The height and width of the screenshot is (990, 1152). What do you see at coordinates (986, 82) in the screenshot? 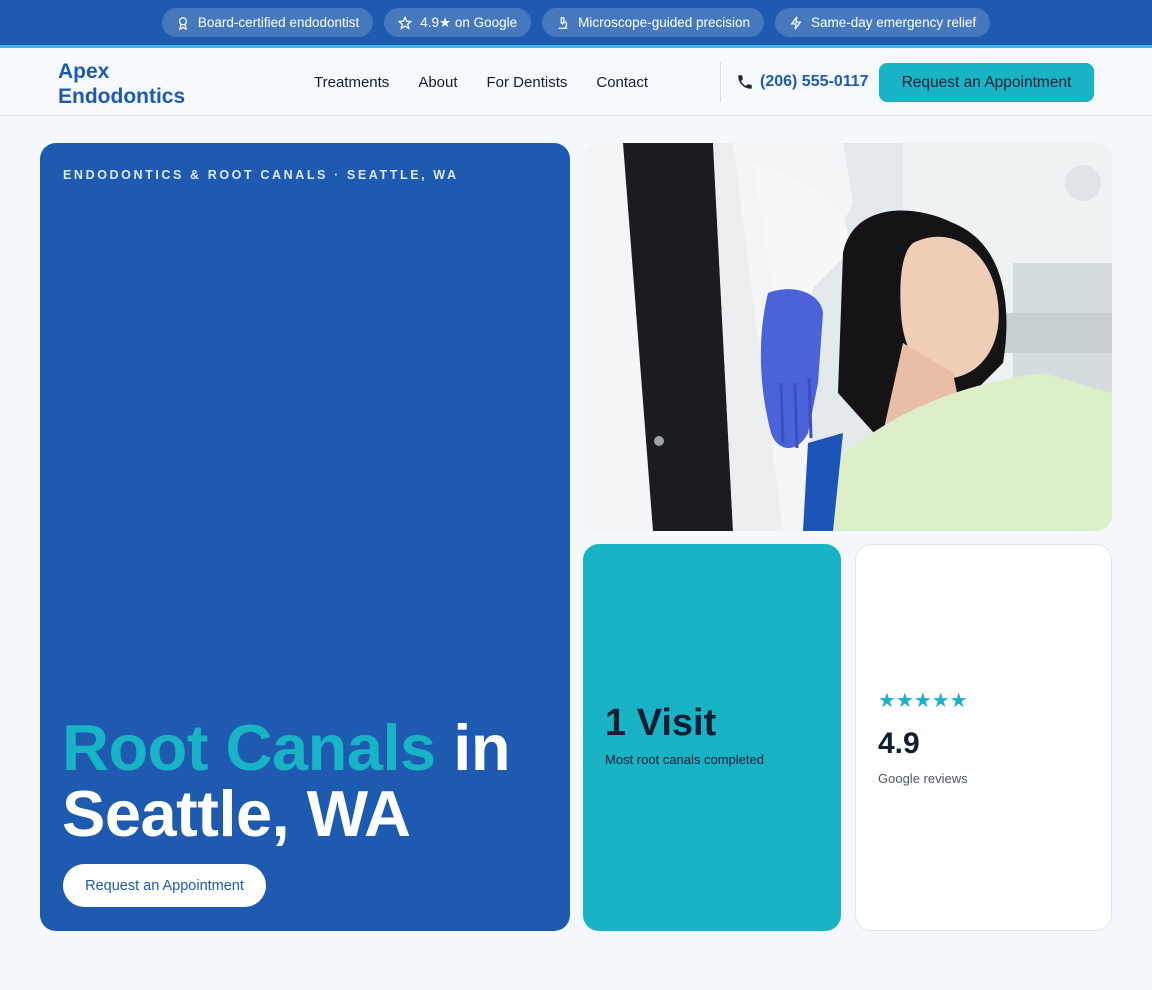
I see `request-appointment-button: Request an Appointment` at bounding box center [986, 82].